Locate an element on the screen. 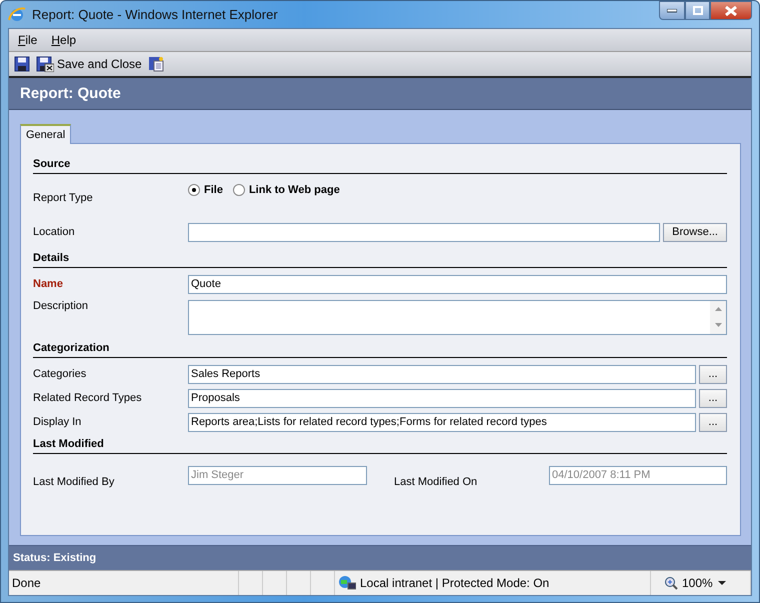 The height and width of the screenshot is (603, 760). section-title: Last Modified is located at coordinates (380, 444).